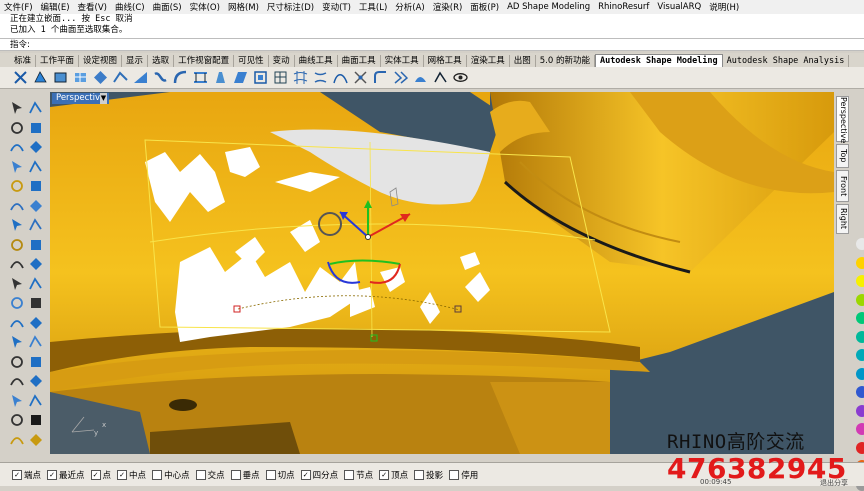 The image size is (864, 491). What do you see at coordinates (23, 61) in the screenshot?
I see `toolbar-tab: 标准` at bounding box center [23, 61].